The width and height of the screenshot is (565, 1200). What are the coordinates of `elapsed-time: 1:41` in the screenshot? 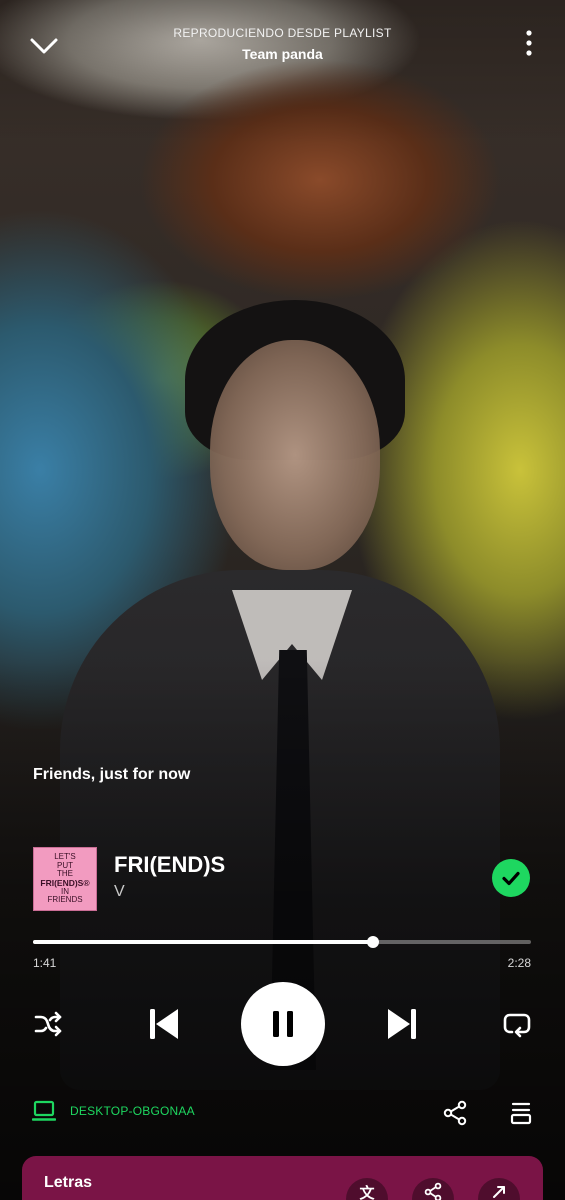 It's located at (45, 963).